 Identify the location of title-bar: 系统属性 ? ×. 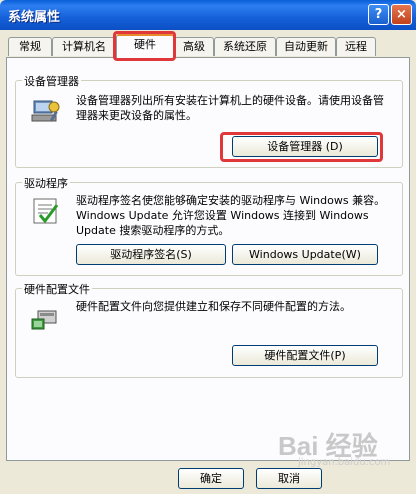
(208, 15).